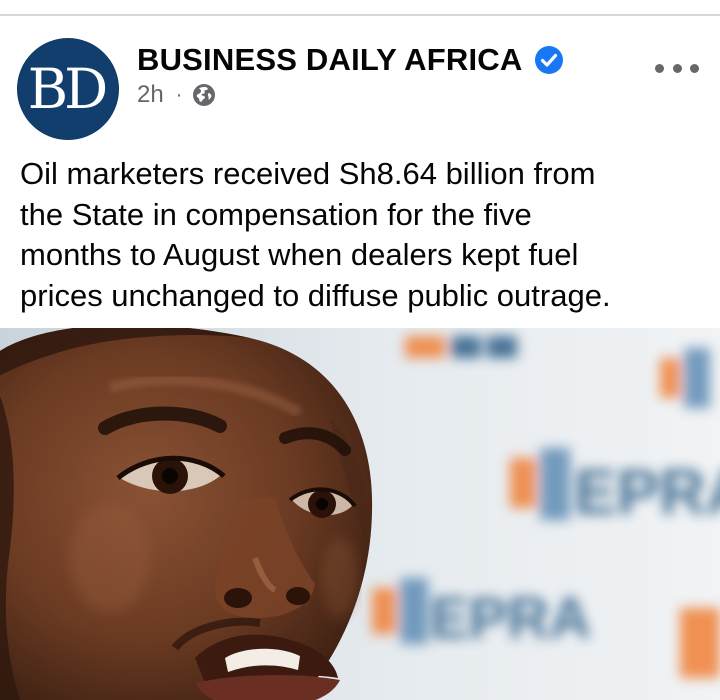 The width and height of the screenshot is (720, 700). What do you see at coordinates (276, 214) in the screenshot?
I see `post-text-line: the State in compensation for the five` at bounding box center [276, 214].